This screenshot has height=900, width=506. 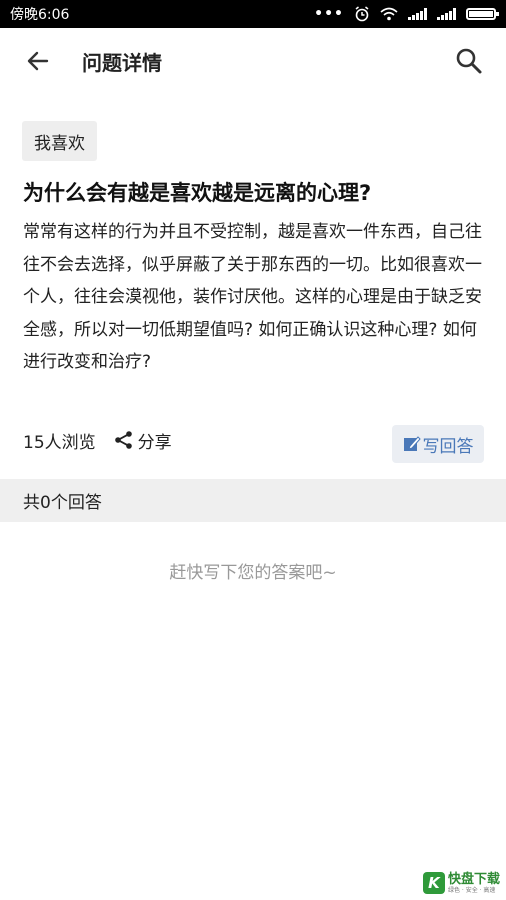 I want to click on battery-icon, so click(x=482, y=14).